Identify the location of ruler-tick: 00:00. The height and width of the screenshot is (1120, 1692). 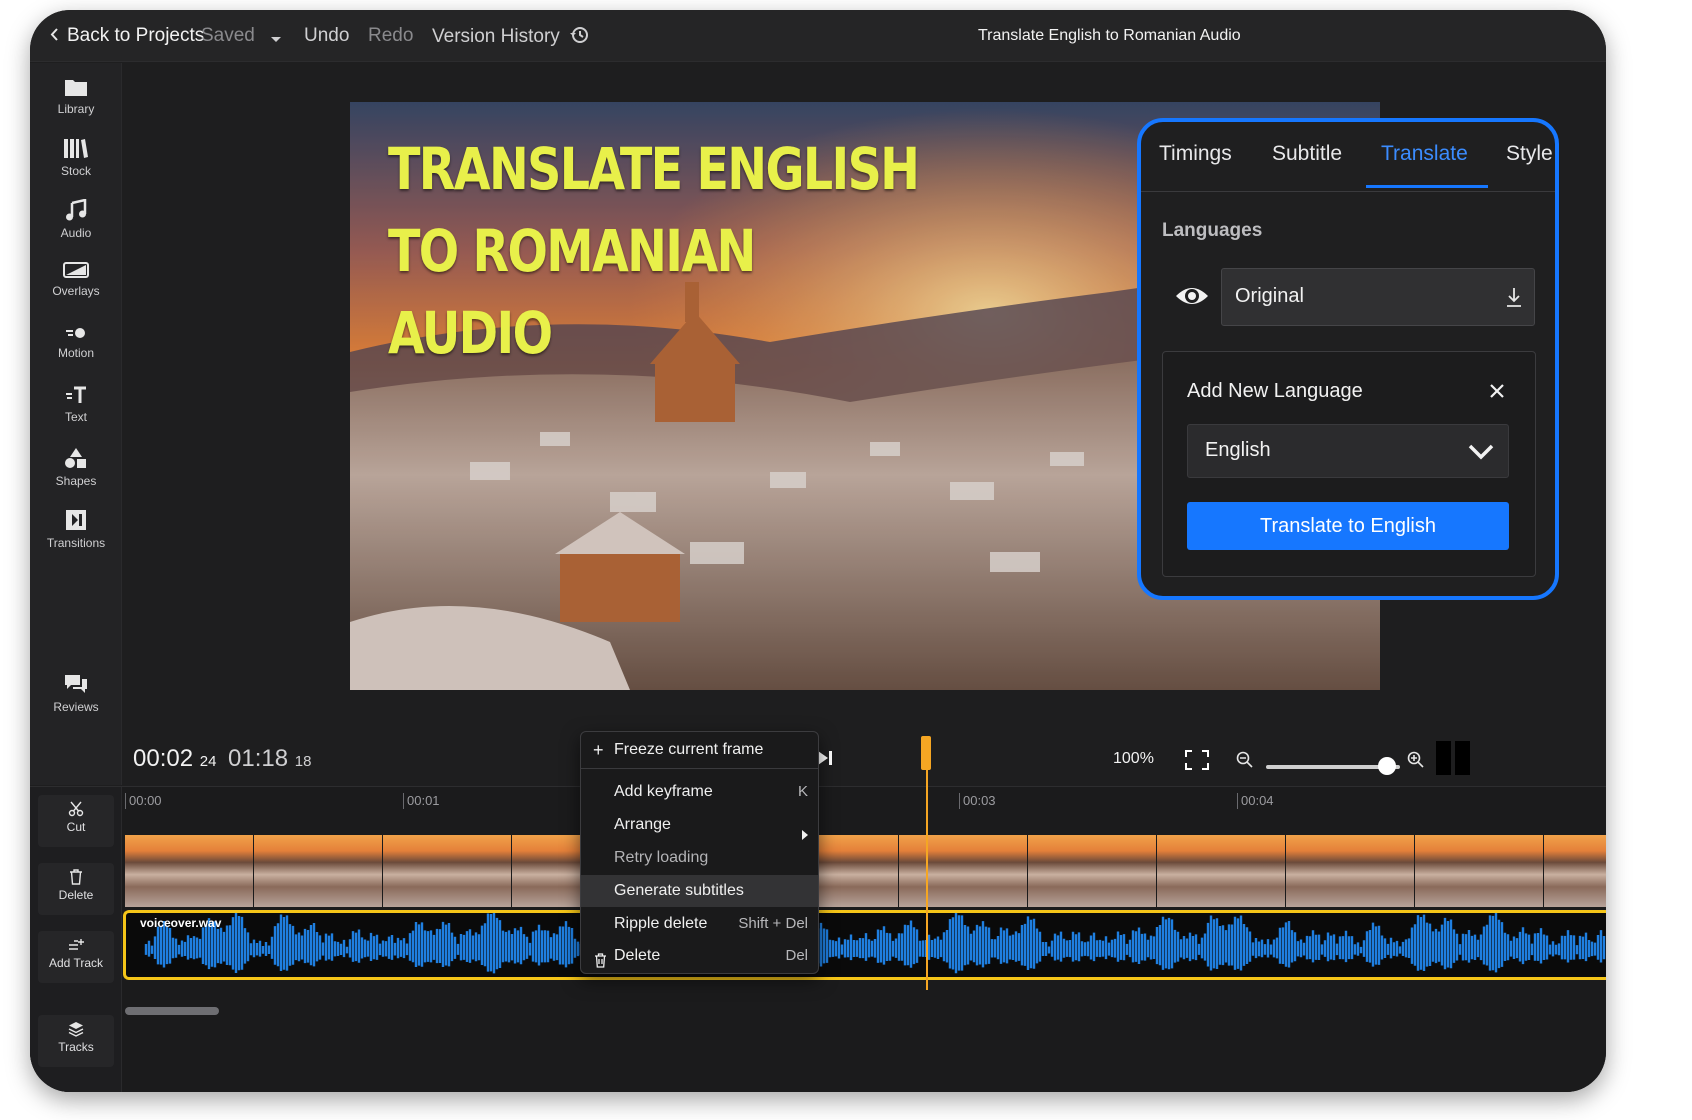
(143, 801).